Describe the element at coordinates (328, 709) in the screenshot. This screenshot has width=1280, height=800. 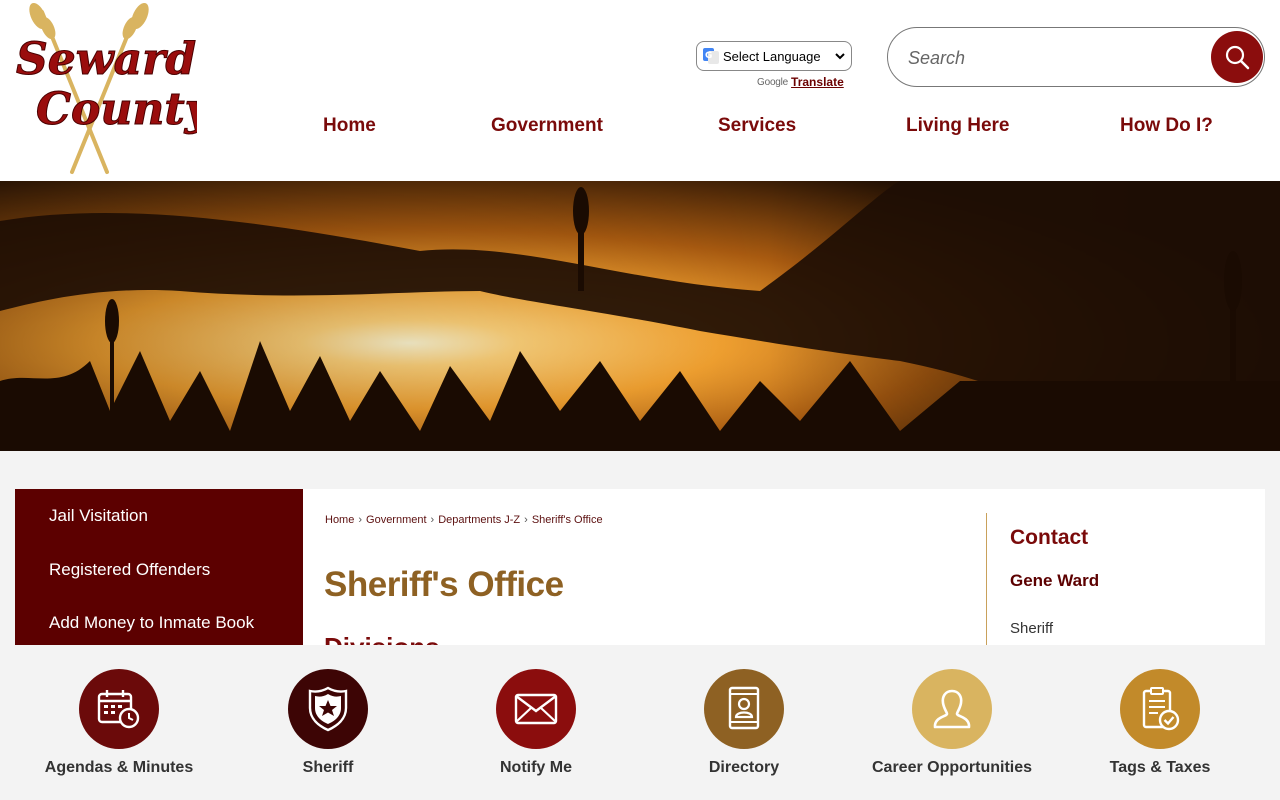
I see `sheriff-badge-icon` at that location.